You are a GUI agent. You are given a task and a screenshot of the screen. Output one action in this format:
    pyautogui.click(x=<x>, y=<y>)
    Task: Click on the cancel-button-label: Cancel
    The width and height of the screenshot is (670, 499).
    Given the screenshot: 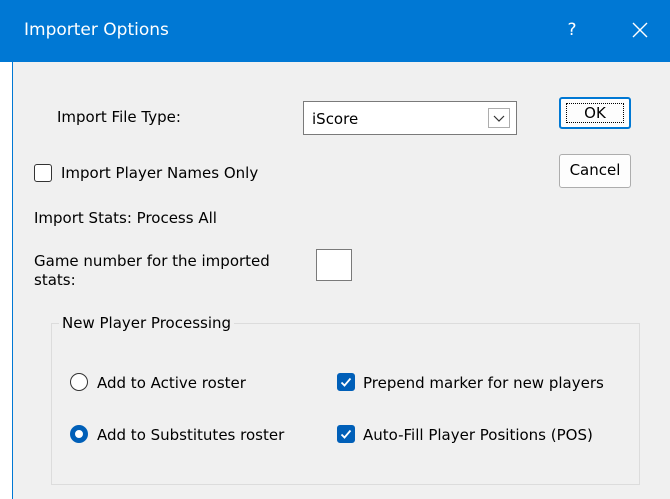 What is the action you would take?
    pyautogui.click(x=595, y=170)
    